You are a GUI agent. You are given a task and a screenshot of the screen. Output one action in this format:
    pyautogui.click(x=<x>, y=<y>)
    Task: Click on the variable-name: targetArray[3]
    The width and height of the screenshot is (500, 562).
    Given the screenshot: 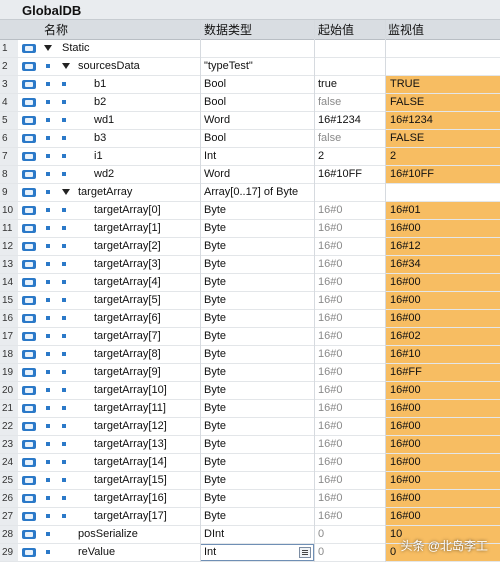 What is the action you would take?
    pyautogui.click(x=127, y=264)
    